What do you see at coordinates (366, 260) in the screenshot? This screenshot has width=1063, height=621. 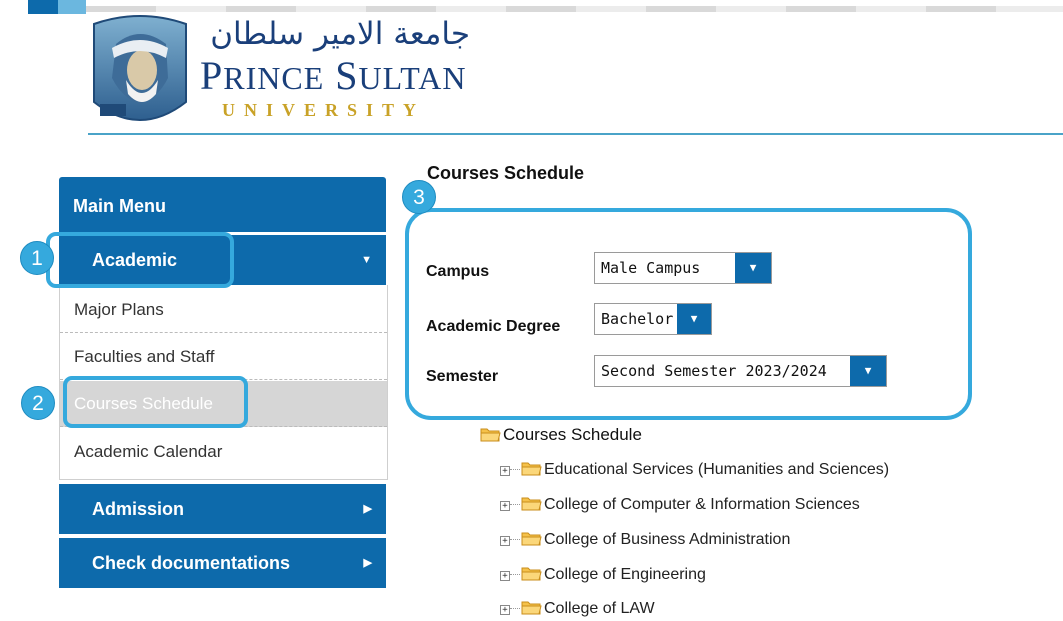 I see `caret-down-icon: ▼` at bounding box center [366, 260].